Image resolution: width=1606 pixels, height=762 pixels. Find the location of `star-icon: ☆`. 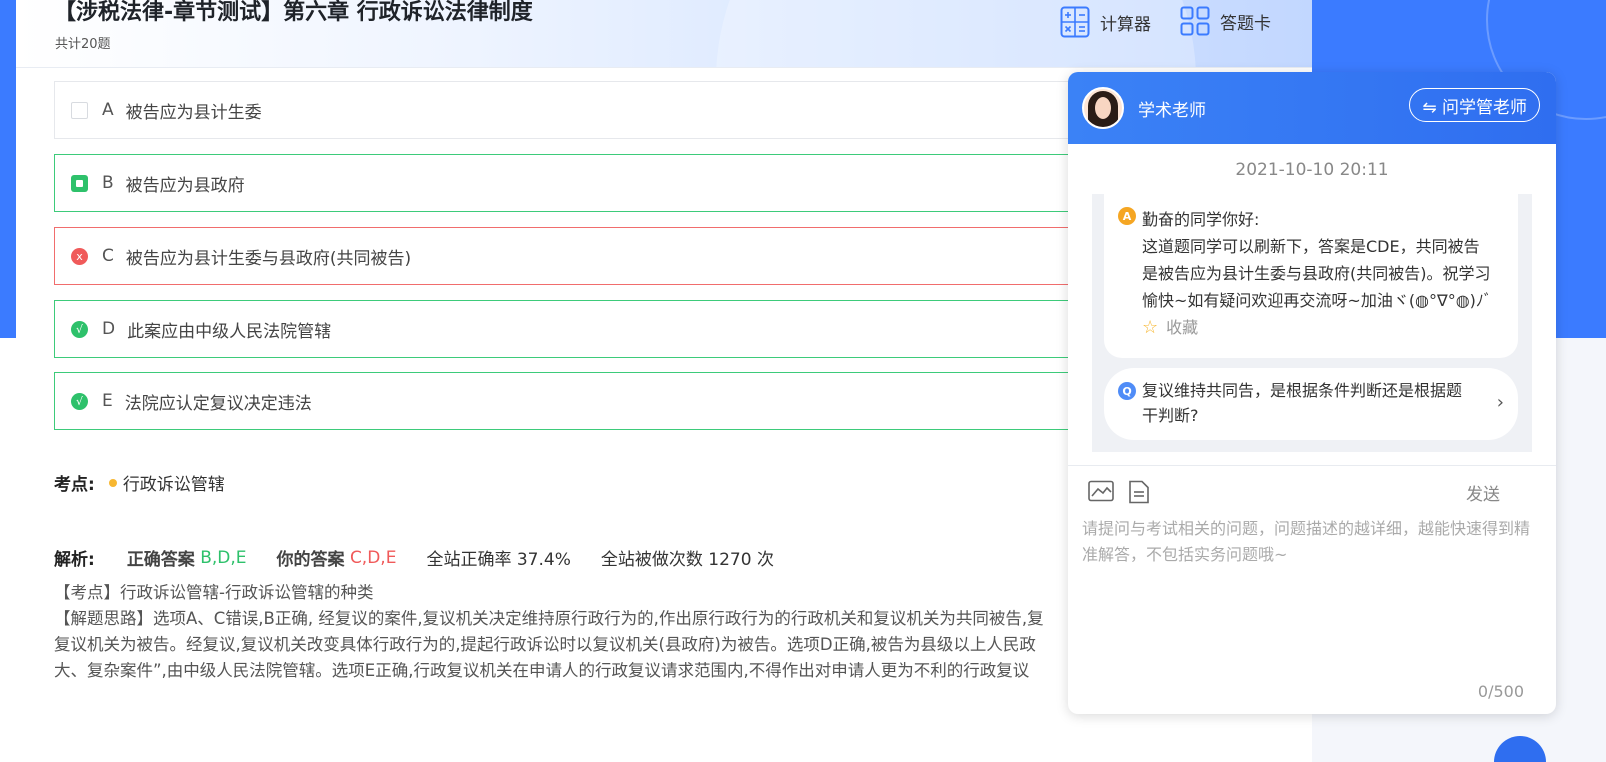

star-icon: ☆ is located at coordinates (1150, 327).